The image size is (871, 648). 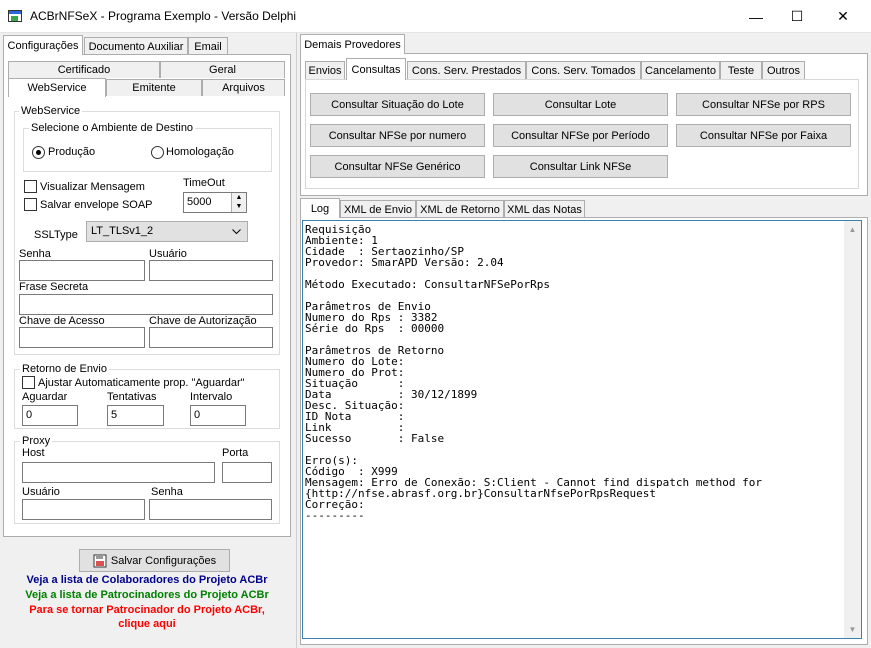 I want to click on usuario-input, so click(x=211, y=270).